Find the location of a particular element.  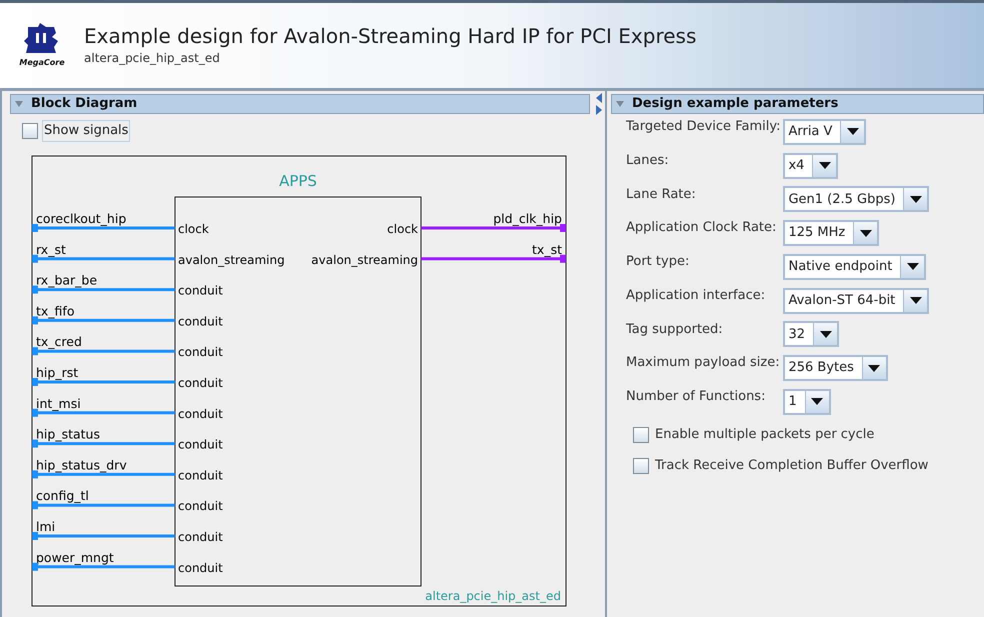

dropdown: 256 Bytes is located at coordinates (835, 368).